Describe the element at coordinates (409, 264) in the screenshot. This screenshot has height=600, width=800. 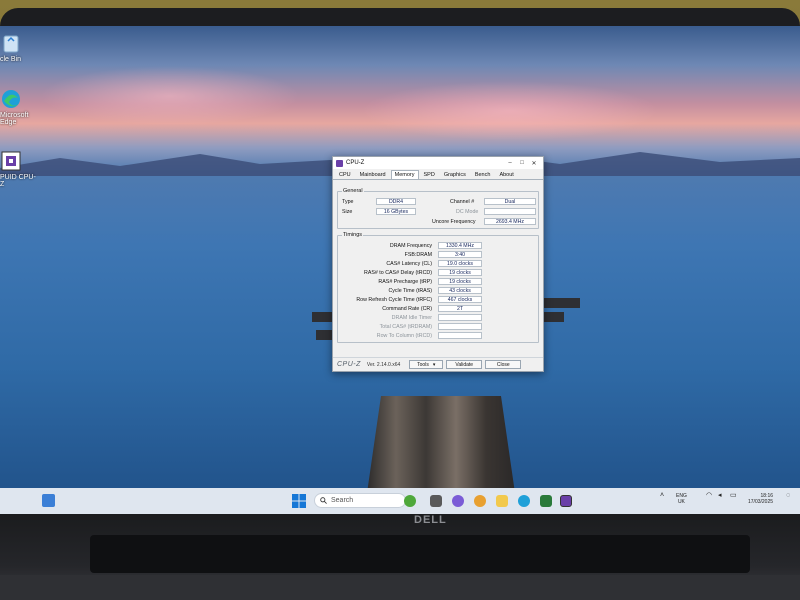
I see `timing-label: CAS# Latency (CL)` at that location.